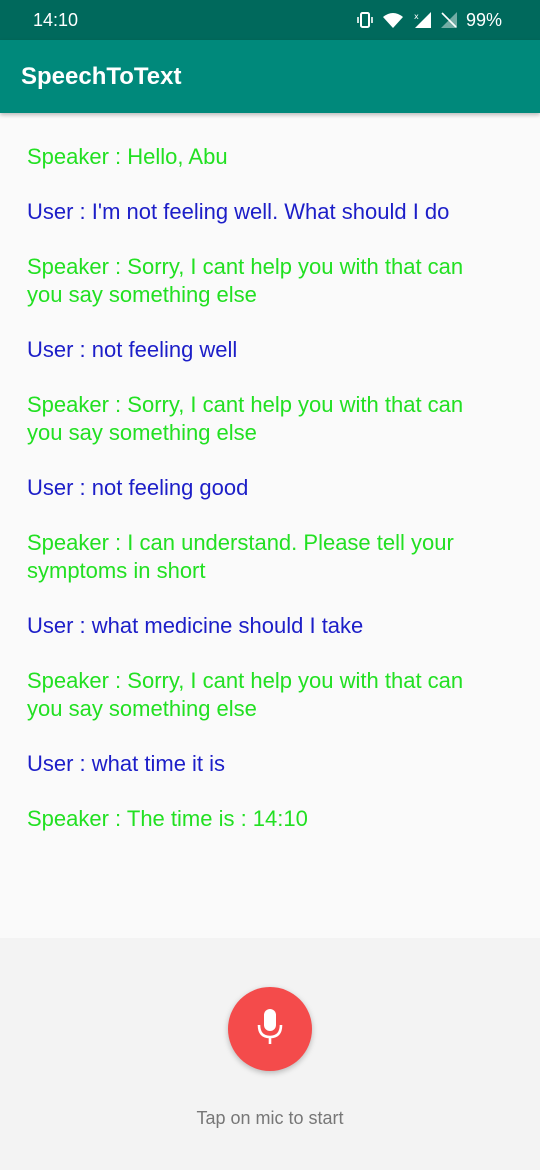 The width and height of the screenshot is (540, 1170). What do you see at coordinates (56, 19) in the screenshot?
I see `status-time: 14:10` at bounding box center [56, 19].